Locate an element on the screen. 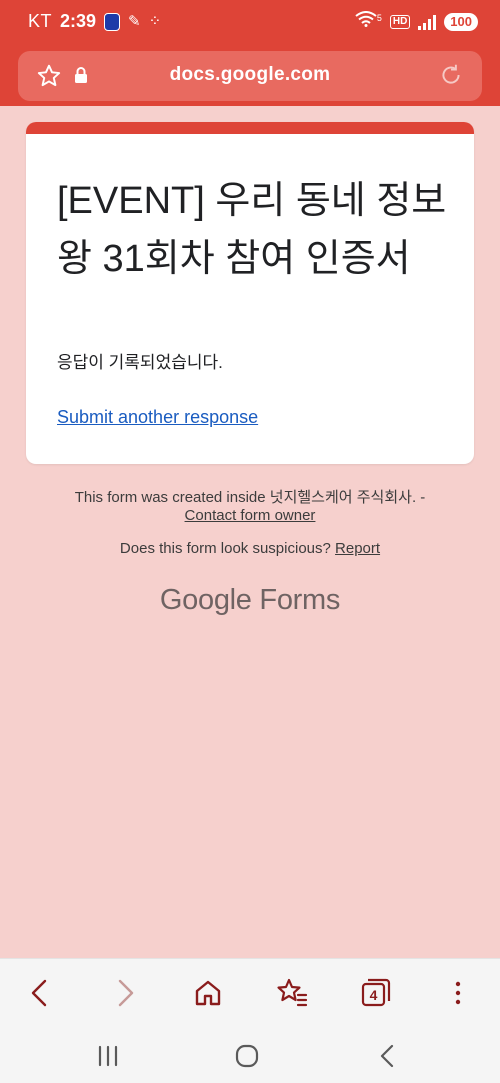  card-accent-bar is located at coordinates (250, 128).